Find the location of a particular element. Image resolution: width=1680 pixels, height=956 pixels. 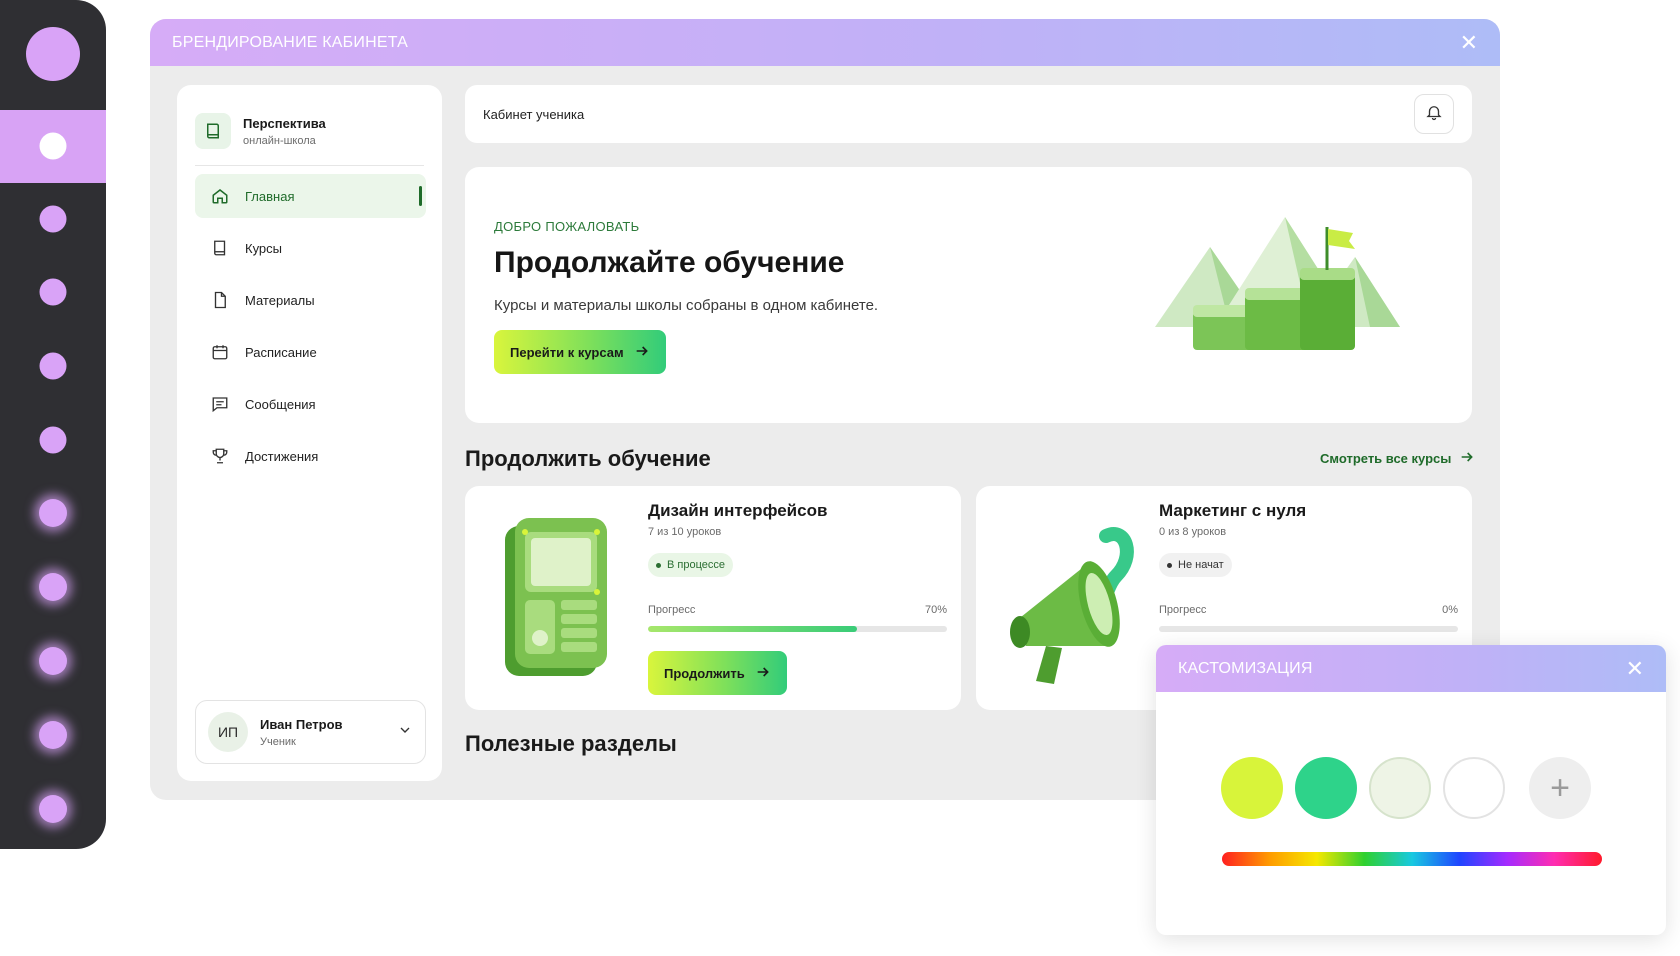

go-to-courses-button: Перейти к курсам is located at coordinates (580, 352).